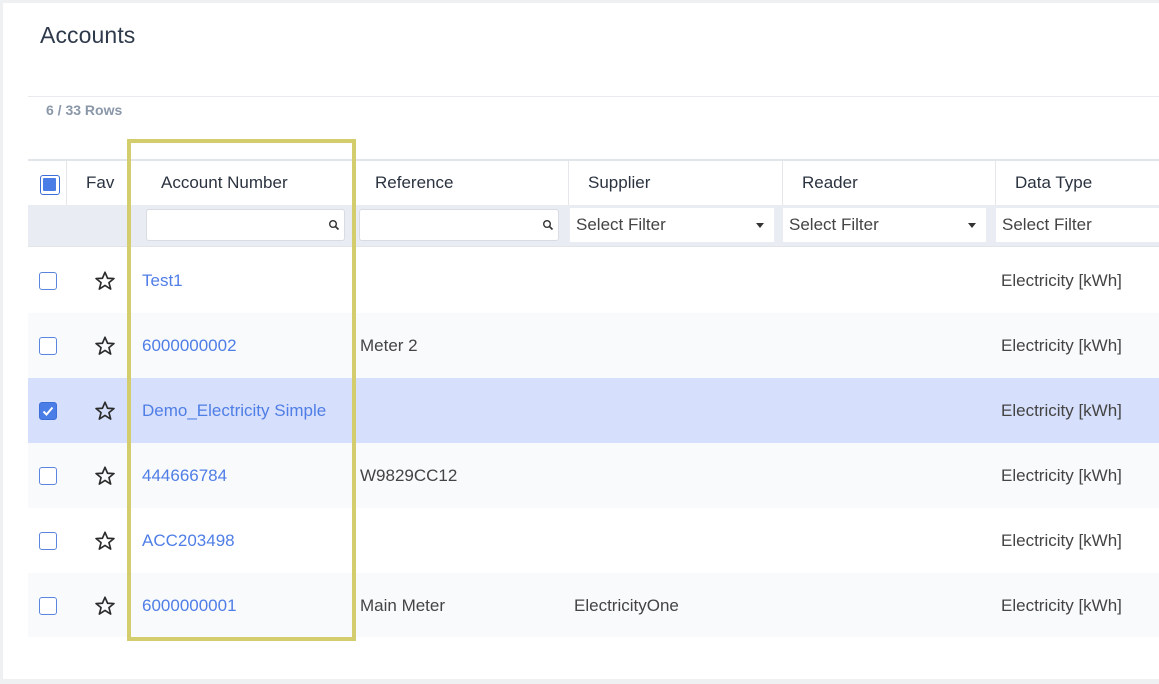  Describe the element at coordinates (84, 110) in the screenshot. I see `row-count: 6 / 33 Rows` at that location.